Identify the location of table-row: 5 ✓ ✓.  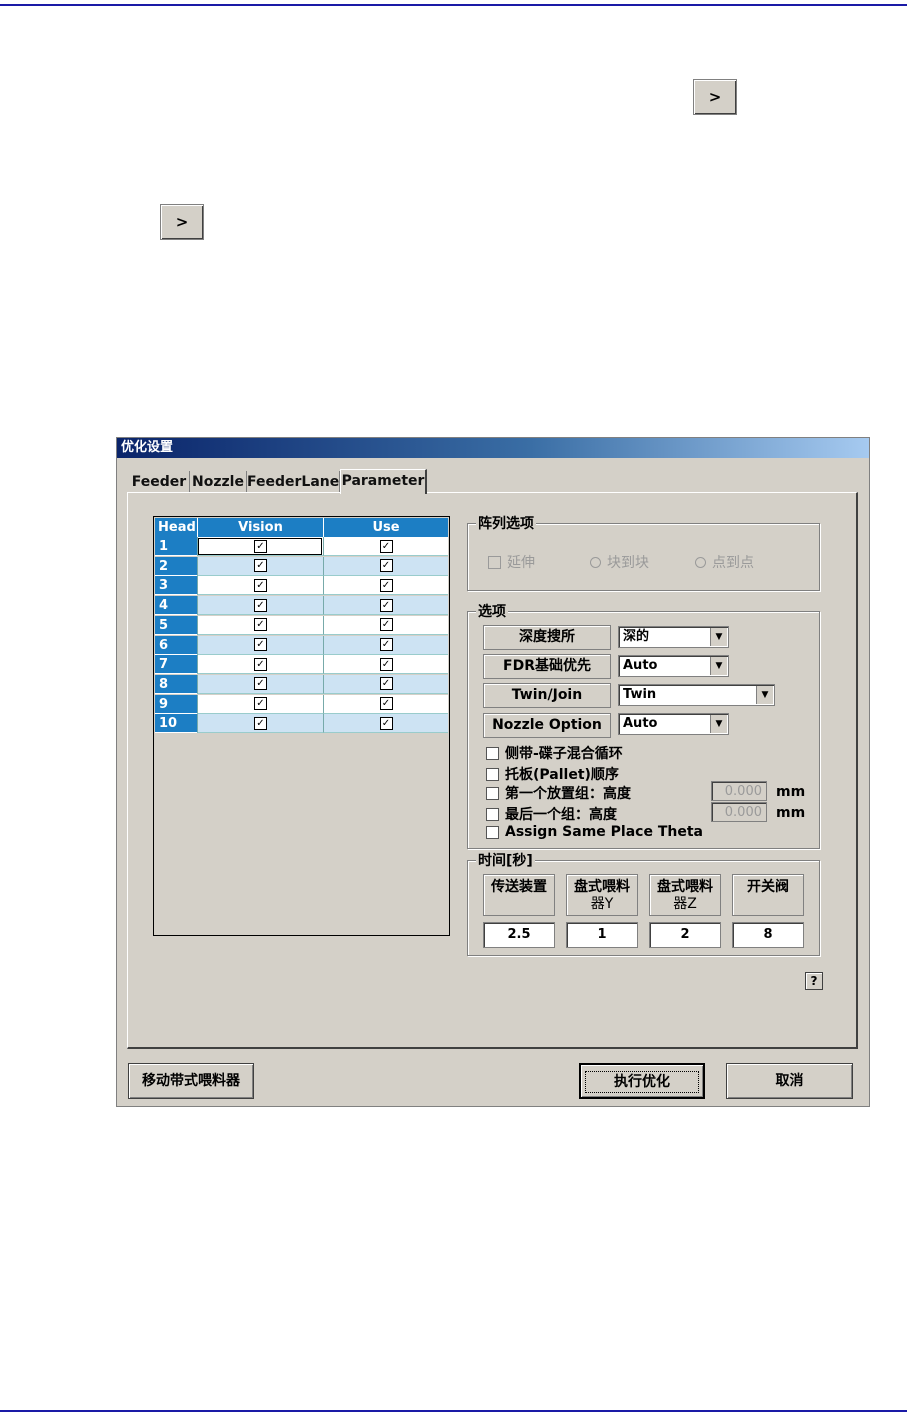
(301, 625).